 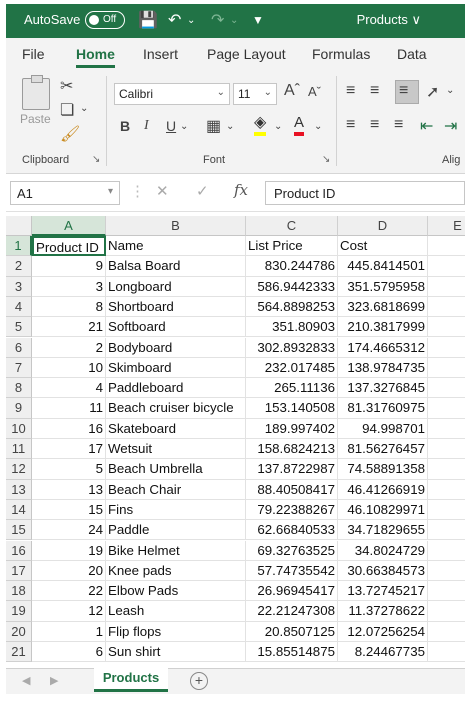 I want to click on row-header: 17, so click(x=19, y=571).